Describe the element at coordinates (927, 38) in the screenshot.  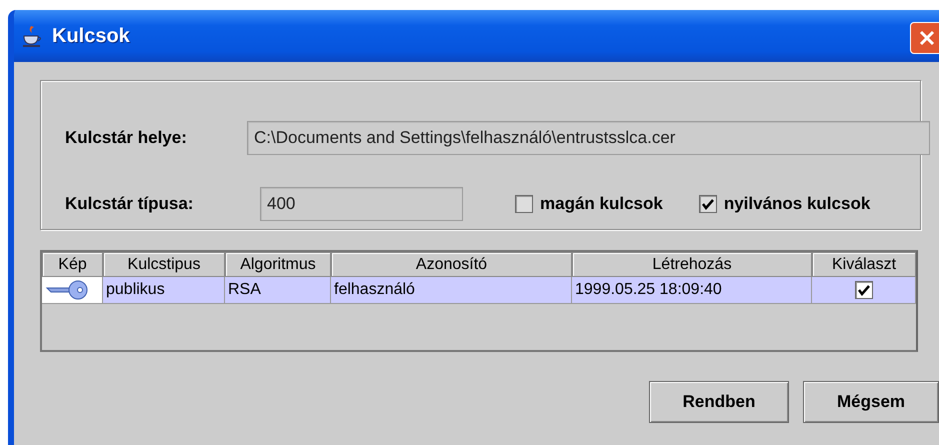
I see `close-icon` at that location.